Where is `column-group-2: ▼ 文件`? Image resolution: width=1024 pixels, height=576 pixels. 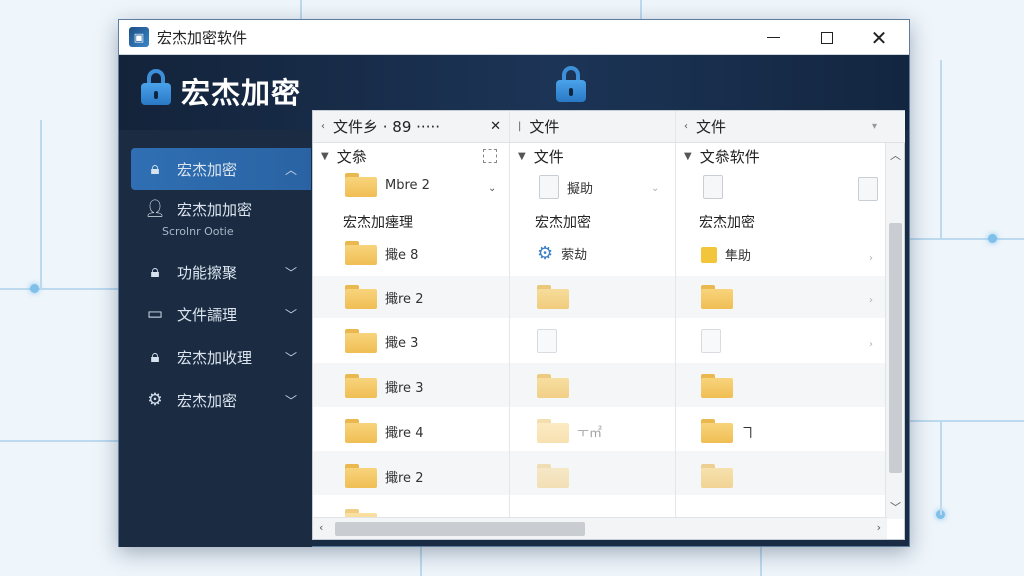
column-group-2: ▼ 文件 is located at coordinates (592, 156).